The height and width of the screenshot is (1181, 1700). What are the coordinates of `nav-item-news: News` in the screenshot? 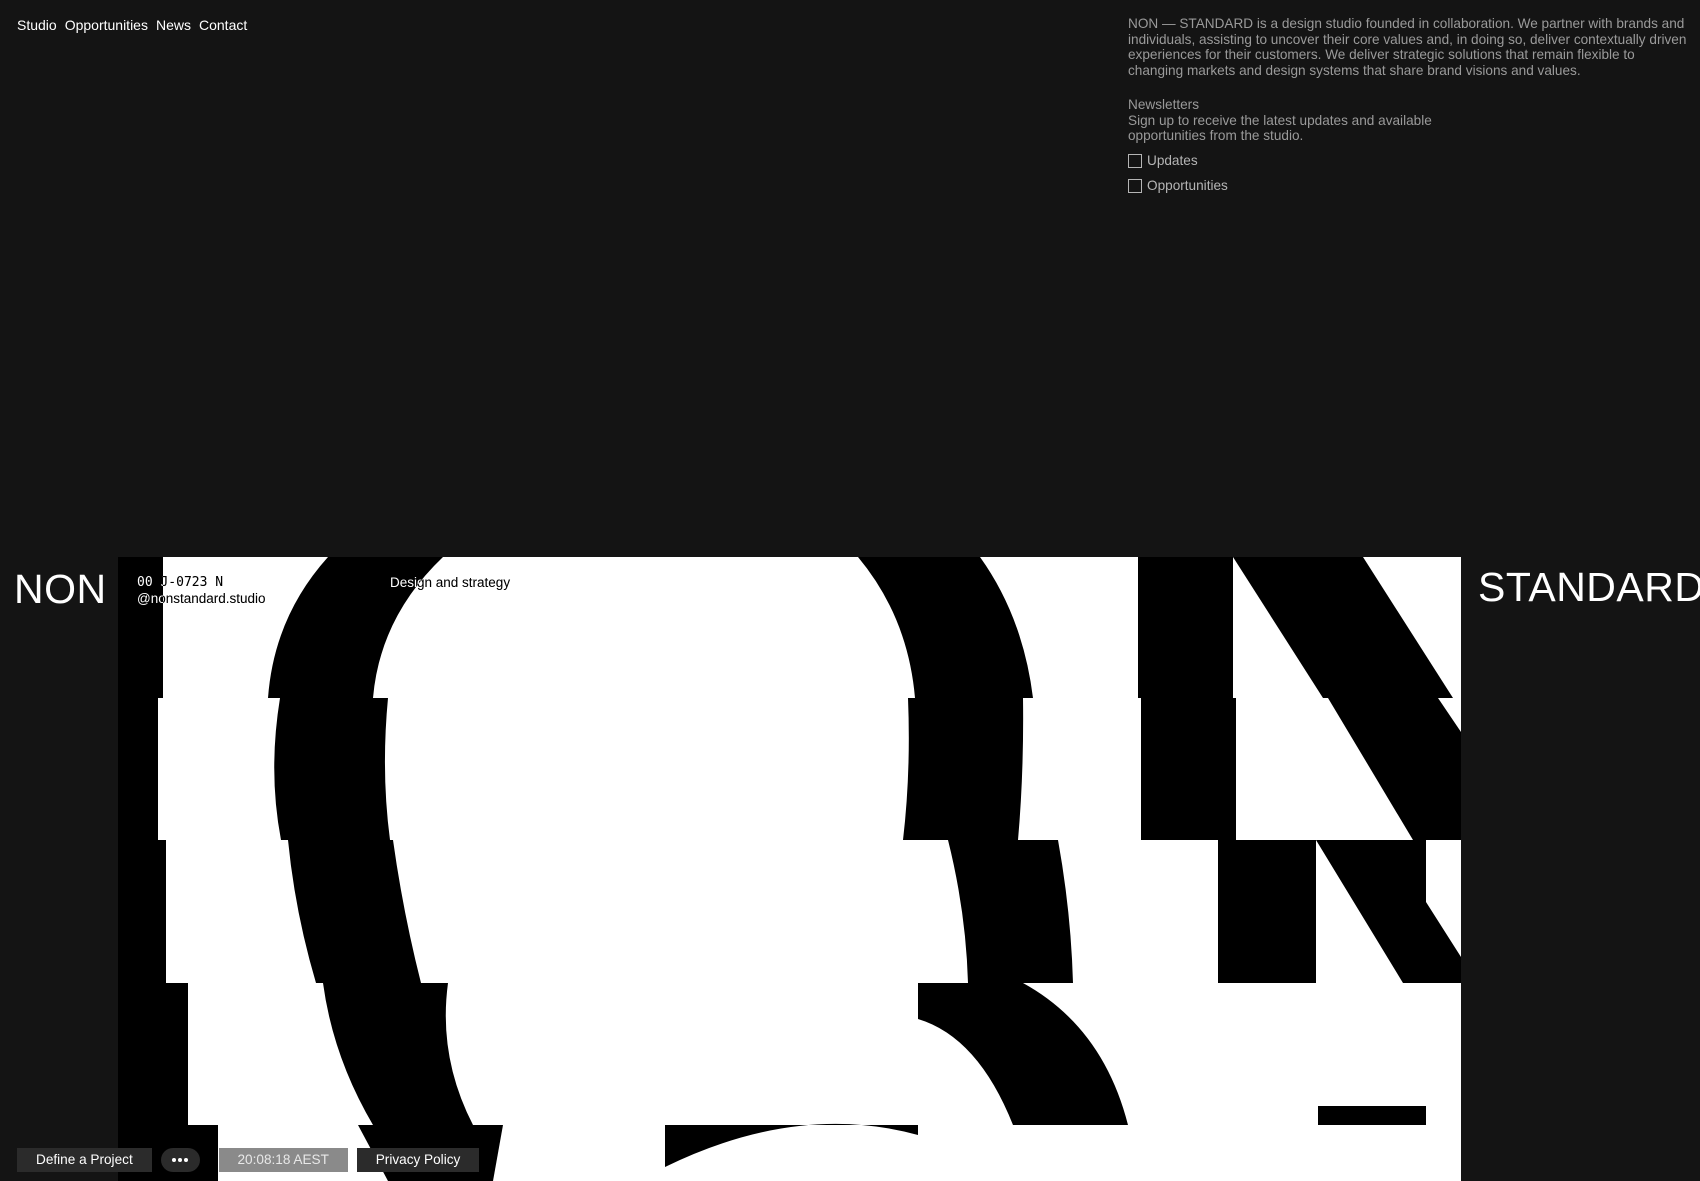 It's located at (173, 25).